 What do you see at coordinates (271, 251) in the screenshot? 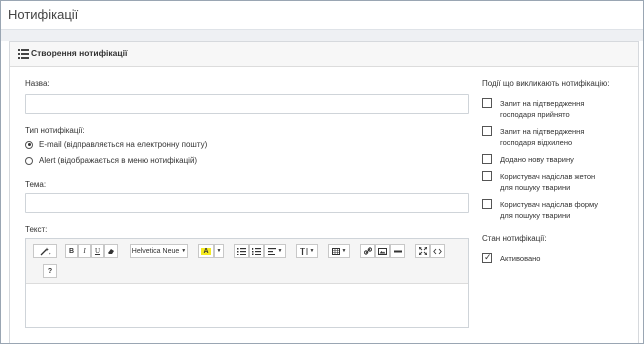
I see `align-left-icon` at bounding box center [271, 251].